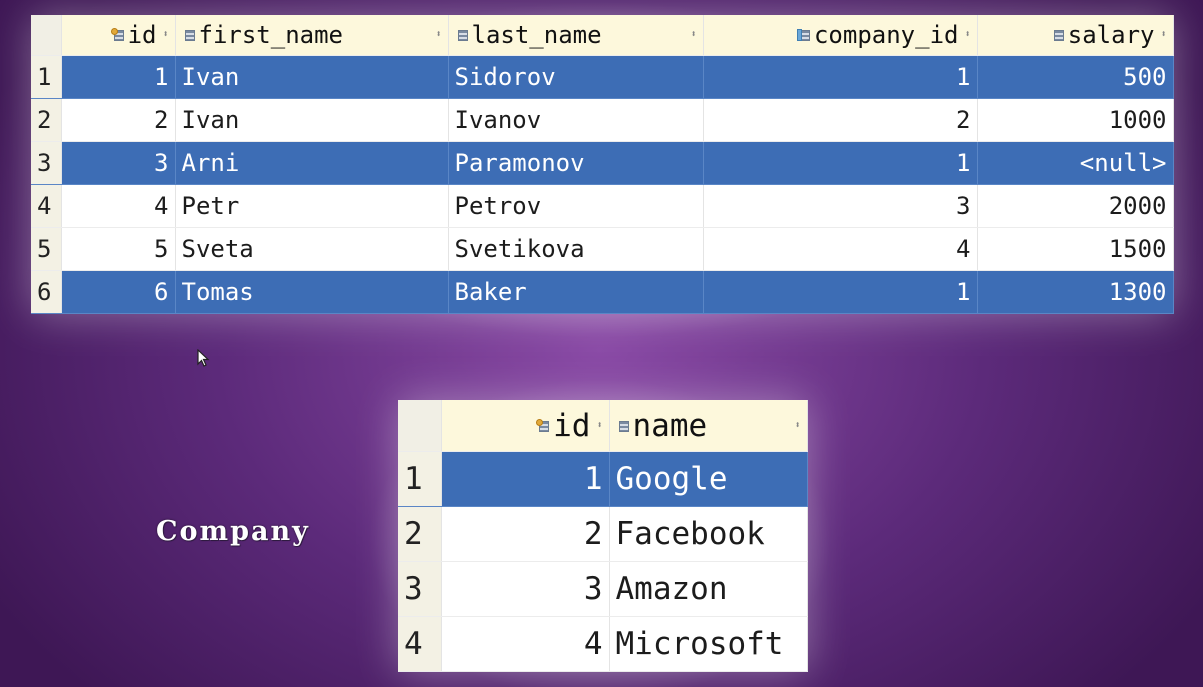 This screenshot has width=1203, height=687. Describe the element at coordinates (118, 249) in the screenshot. I see `cell-id: 5` at that location.